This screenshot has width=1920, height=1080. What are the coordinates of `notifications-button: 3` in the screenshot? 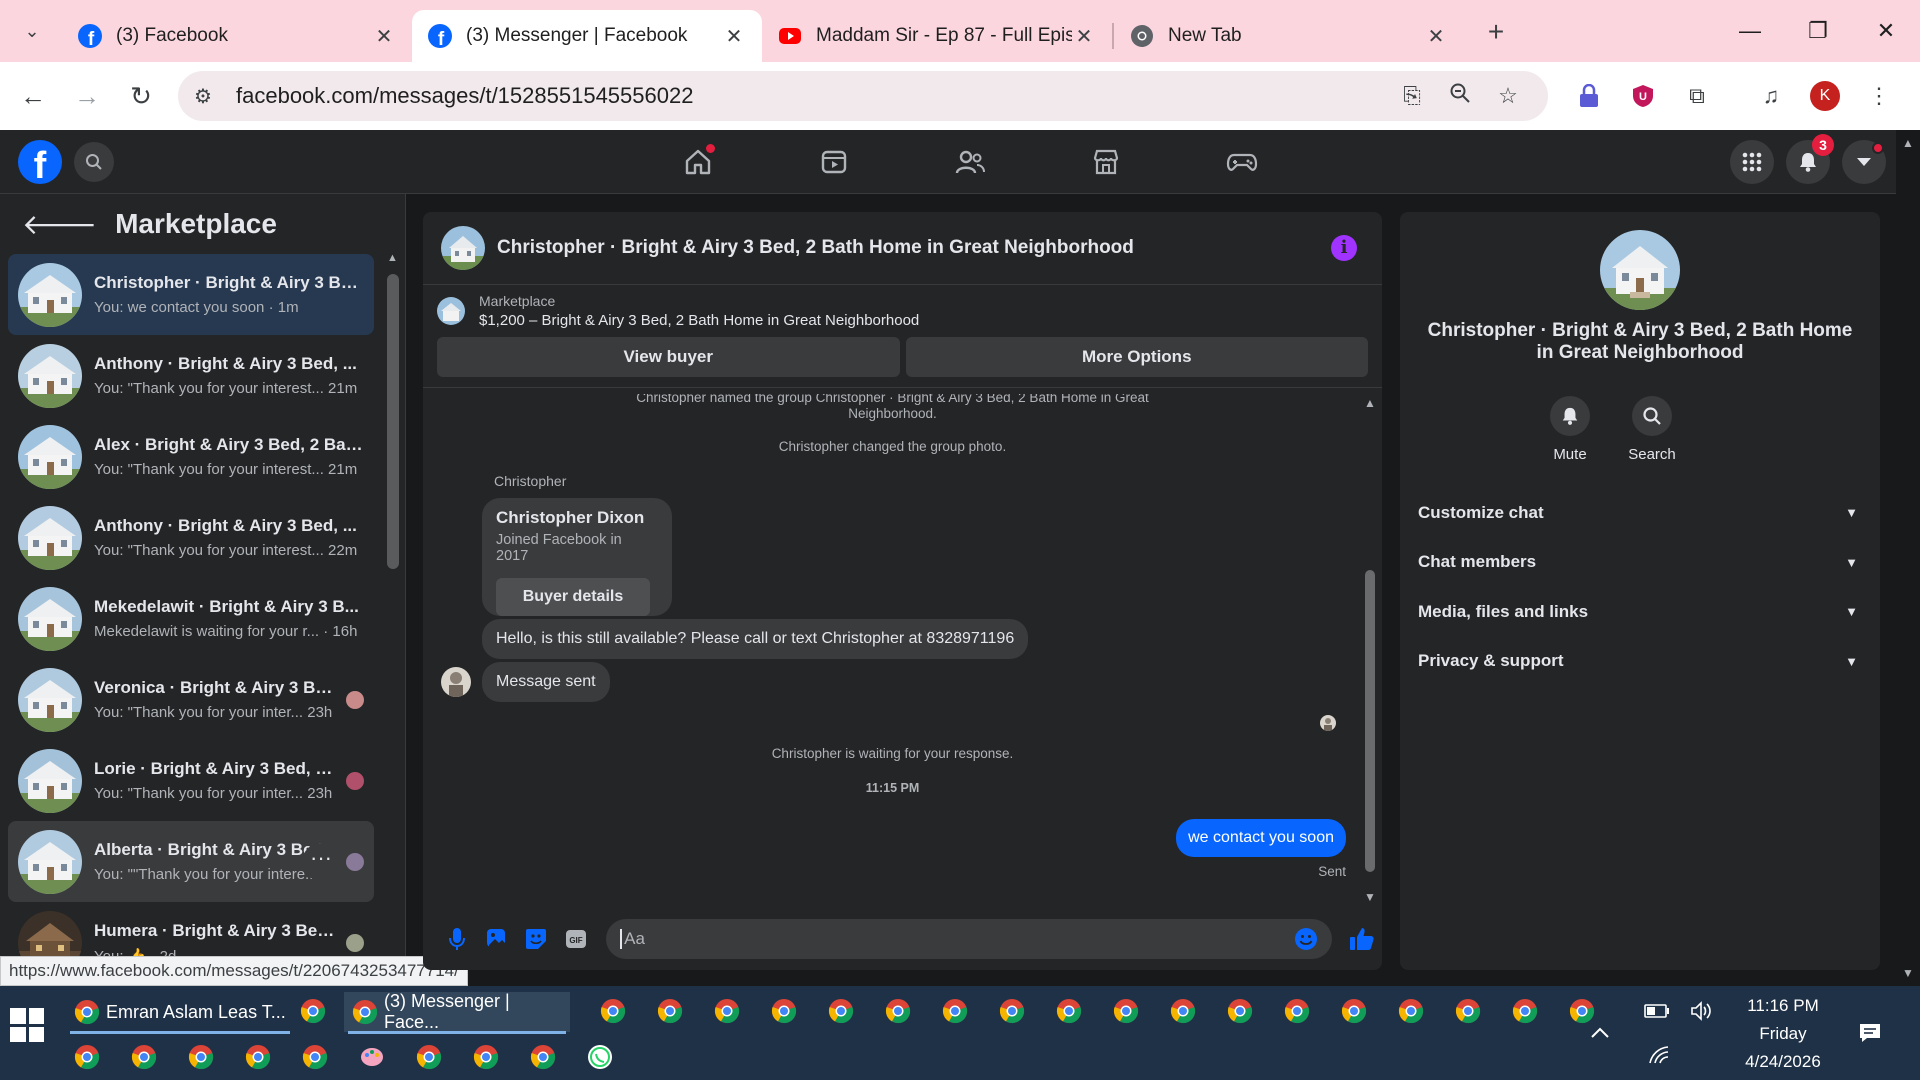 It's located at (1810, 159).